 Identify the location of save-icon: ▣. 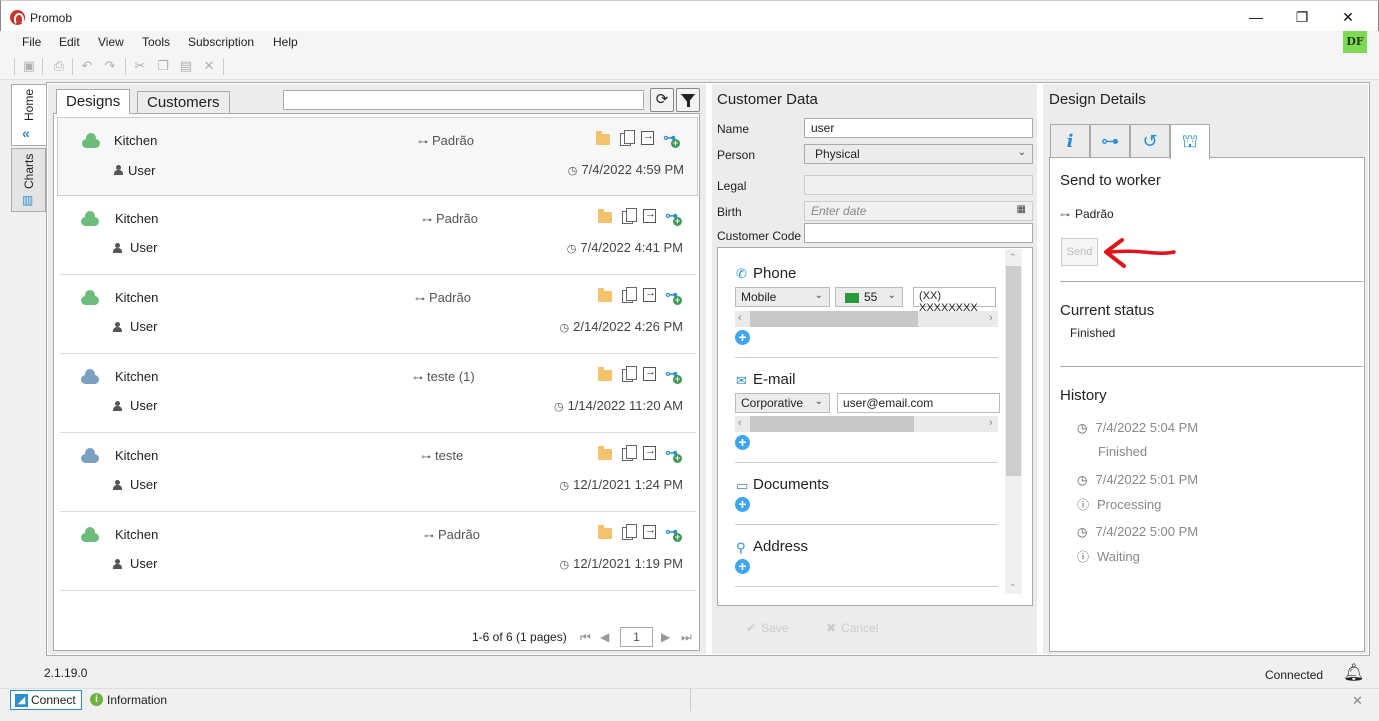
(29, 66).